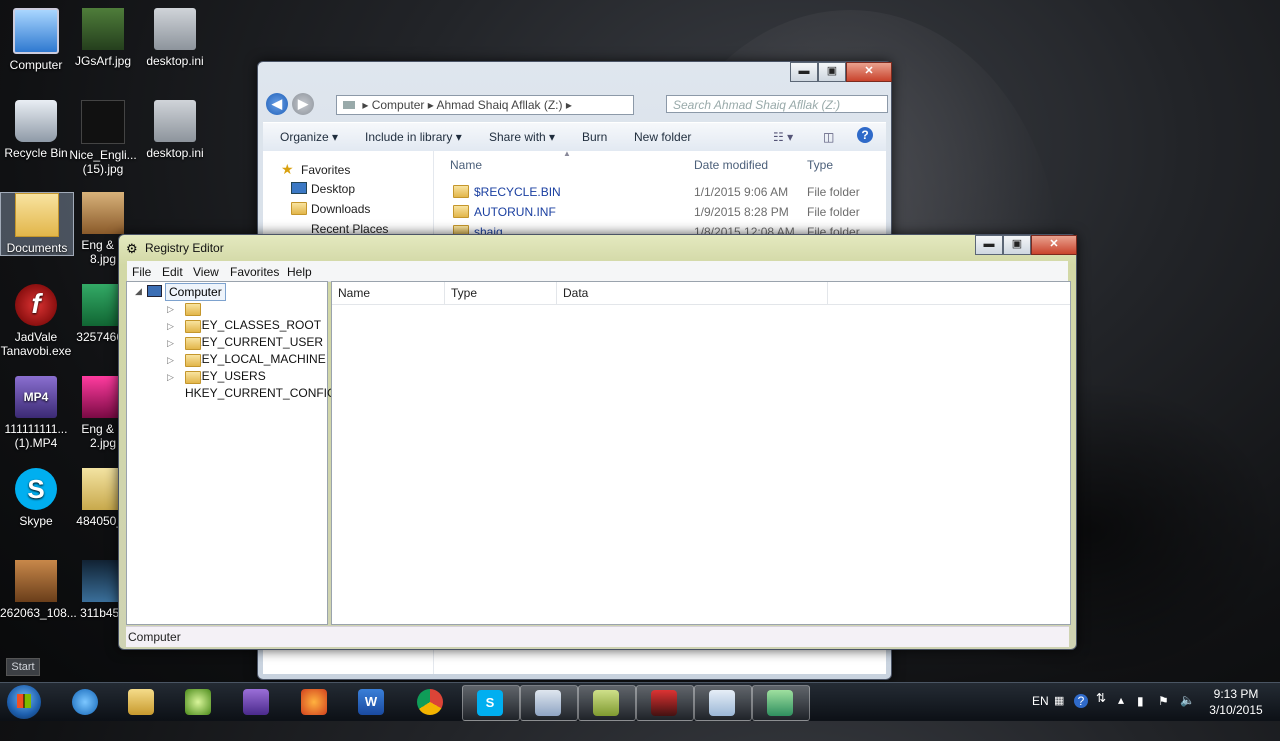 This screenshot has height=741, width=1280. What do you see at coordinates (1059, 713) in the screenshot?
I see `keyboard-layout-icon: ▦` at bounding box center [1059, 713].